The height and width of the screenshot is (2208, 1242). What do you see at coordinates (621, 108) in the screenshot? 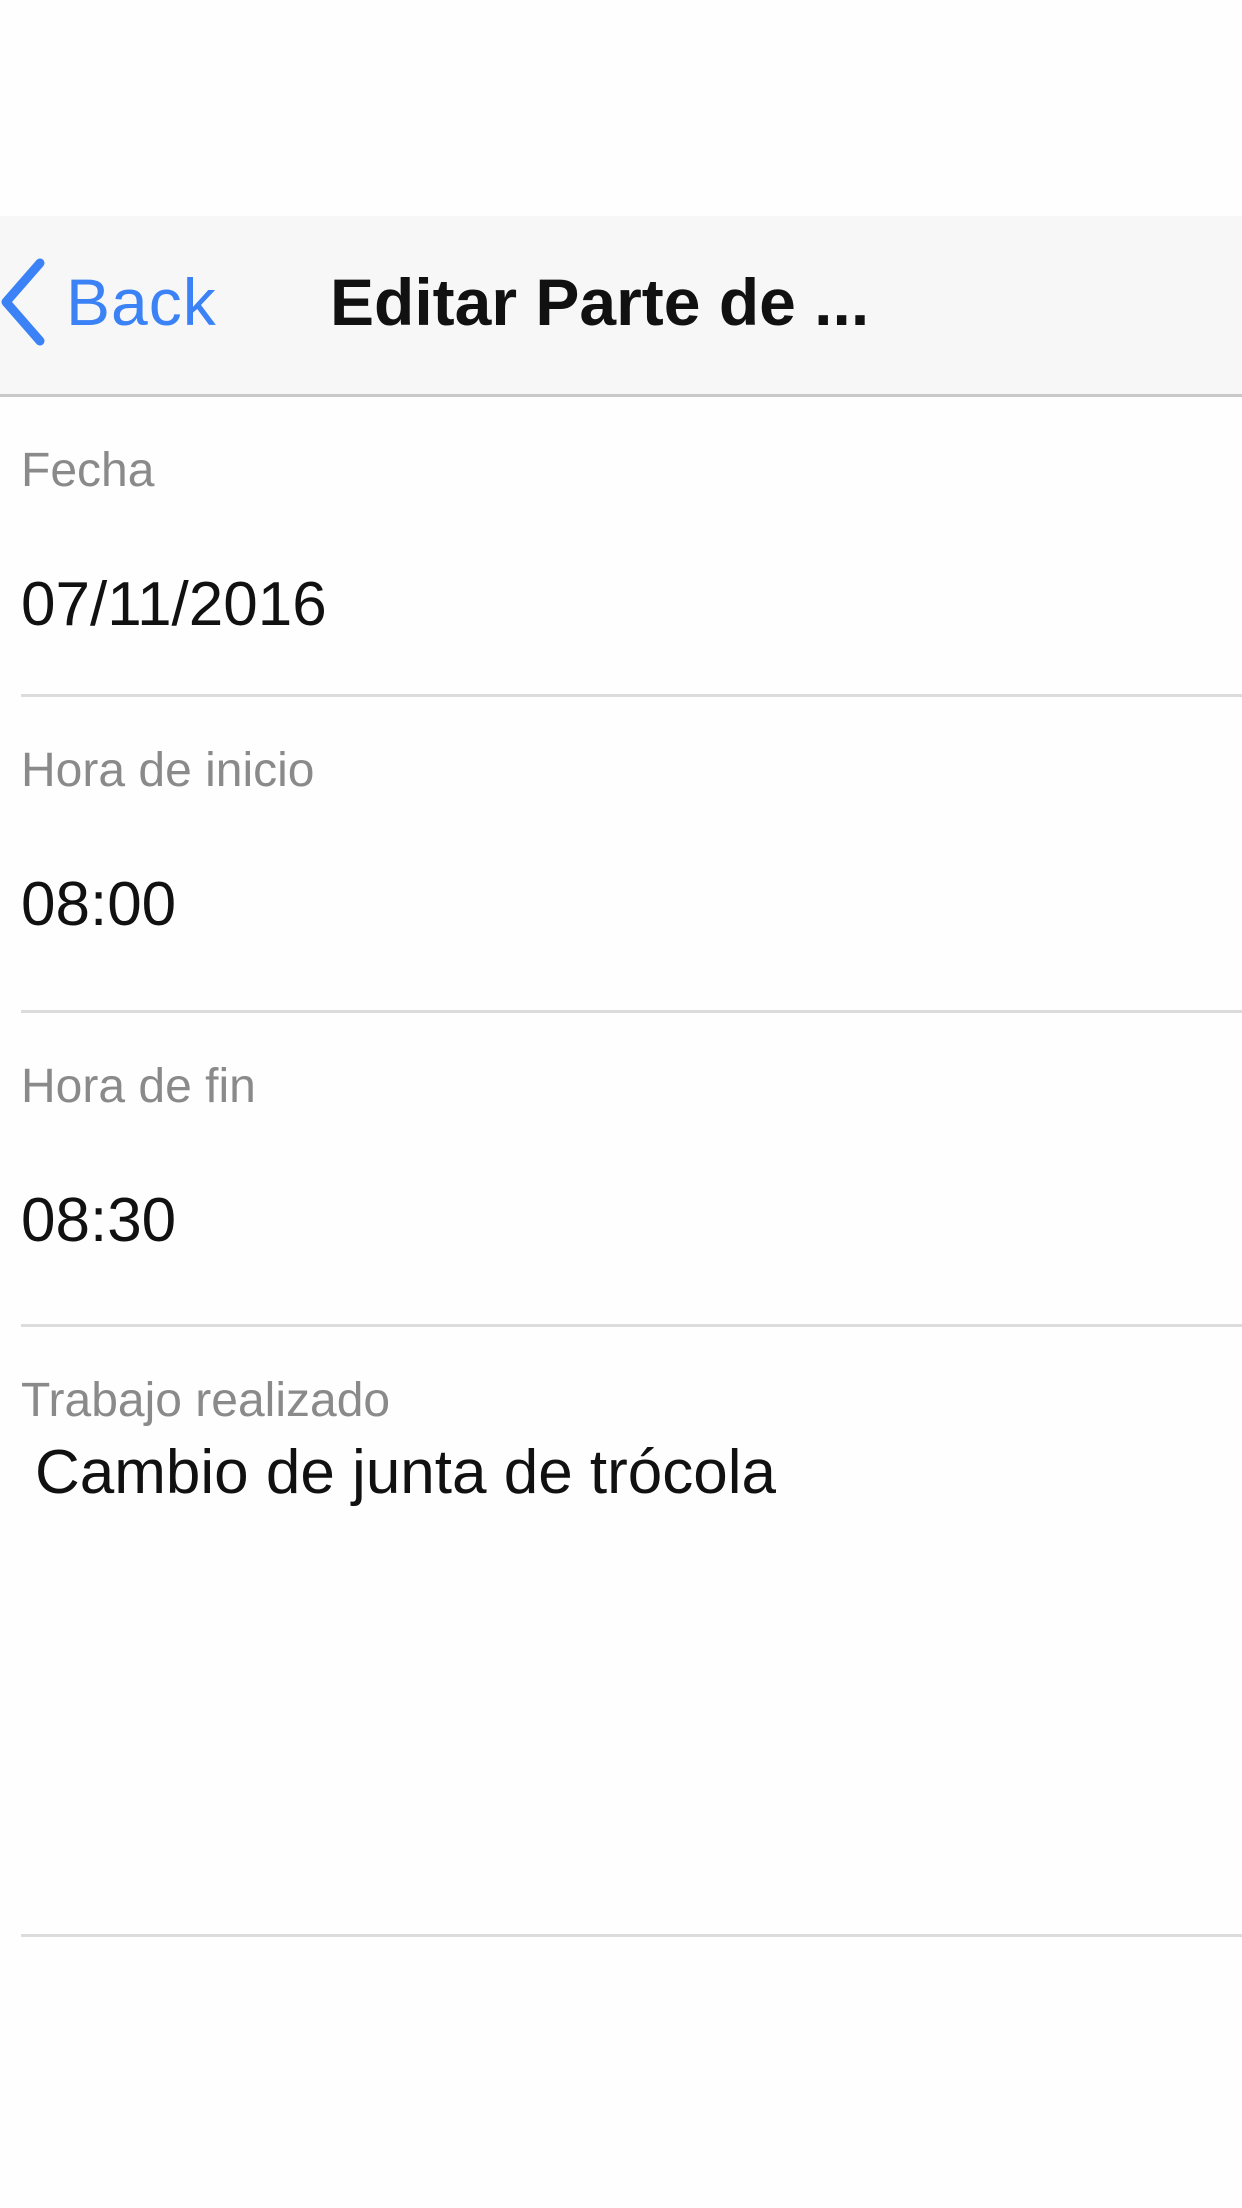
I see `status-bar-area` at bounding box center [621, 108].